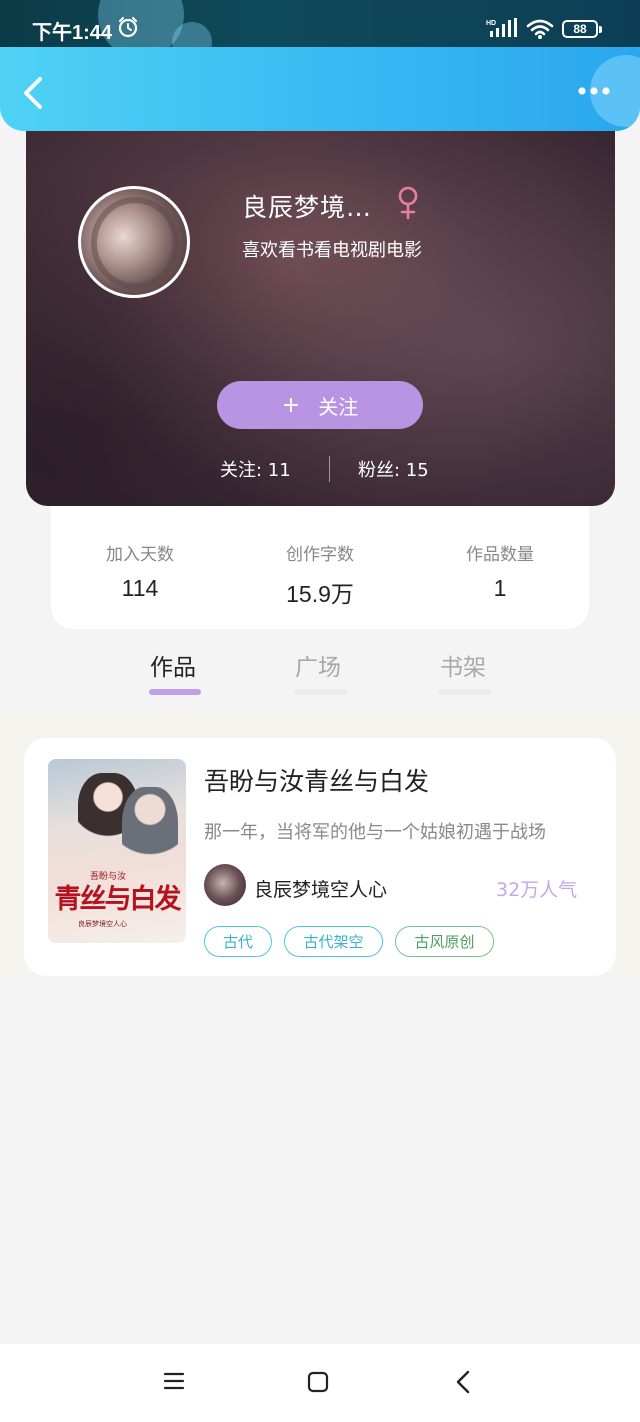 The height and width of the screenshot is (1422, 640). What do you see at coordinates (225, 885) in the screenshot?
I see `author-avatar` at bounding box center [225, 885].